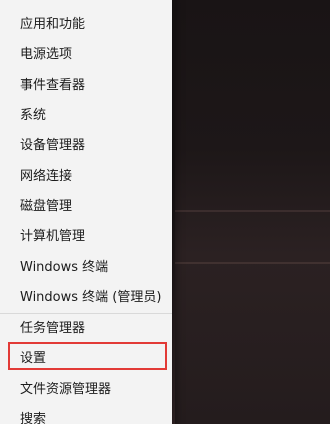  I want to click on menu-item-windows-terminal-admin: Windows 终端 (管理员), so click(86, 295).